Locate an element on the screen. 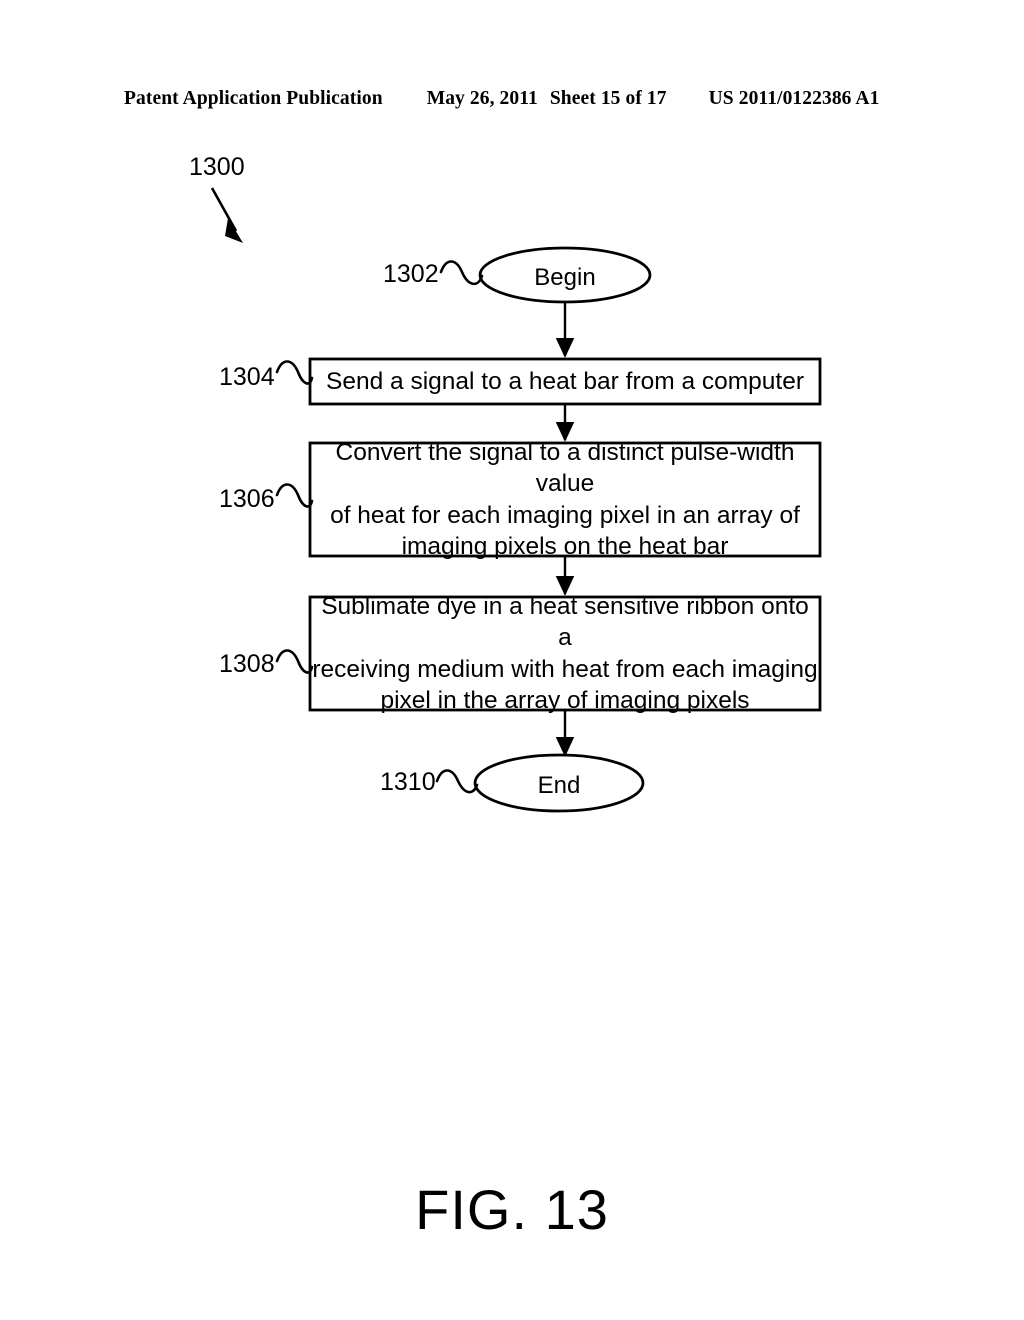  ref-number-1304: 1304 is located at coordinates (247, 377).